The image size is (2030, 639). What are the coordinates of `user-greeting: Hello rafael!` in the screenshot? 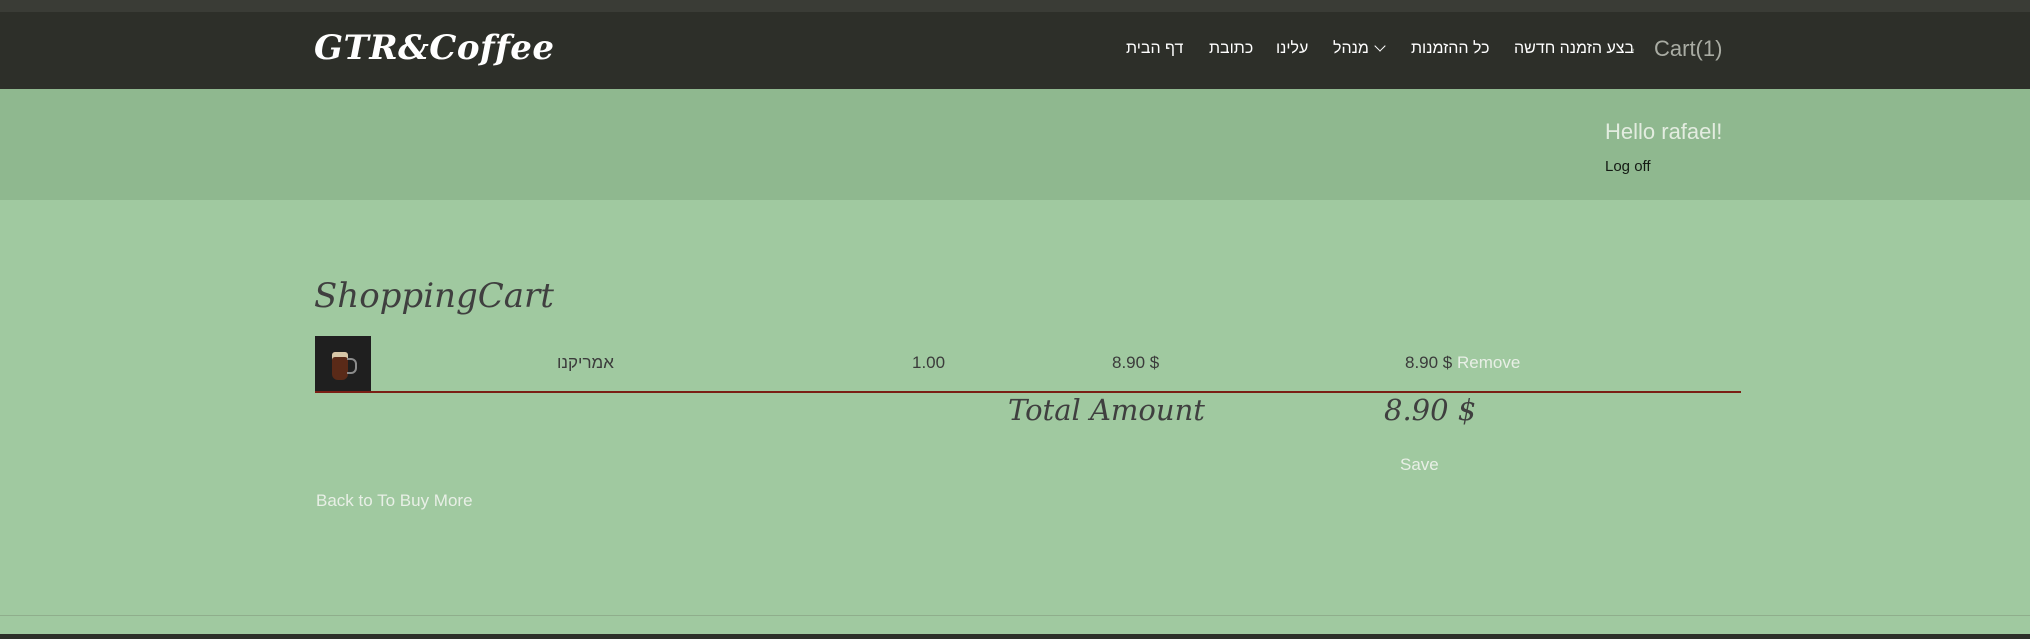 It's located at (1664, 131).